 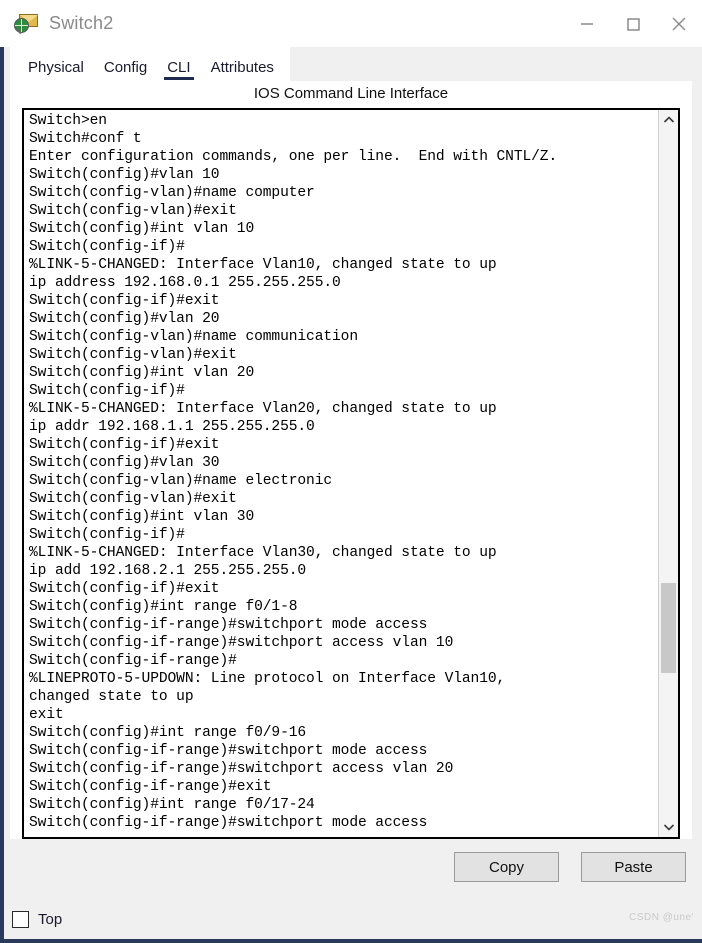 What do you see at coordinates (185, 283) in the screenshot?
I see `terminal-line: ip address 192.168.0.1 255.255.255.0` at bounding box center [185, 283].